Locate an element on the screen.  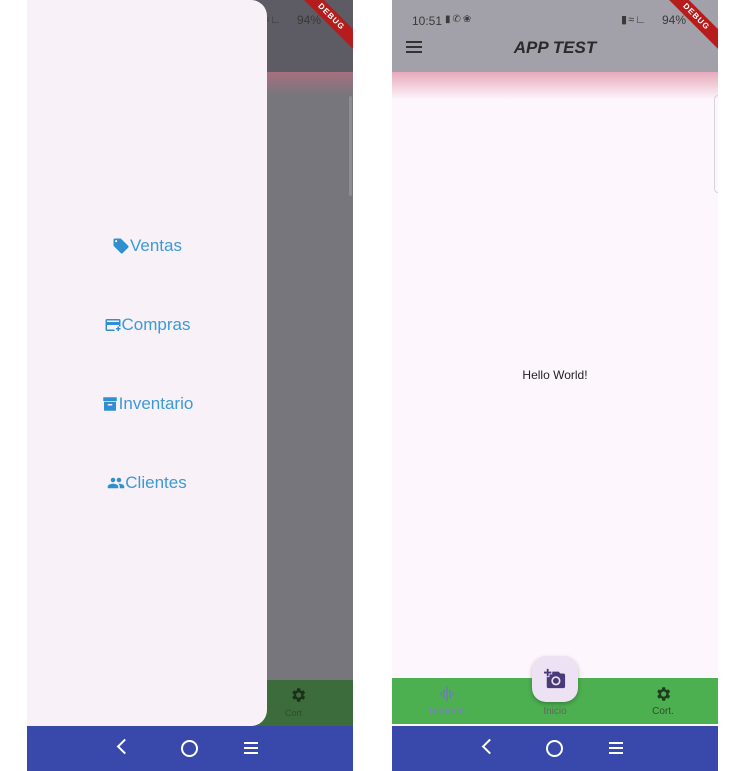
drawer-item-label: Ventas is located at coordinates (156, 245).